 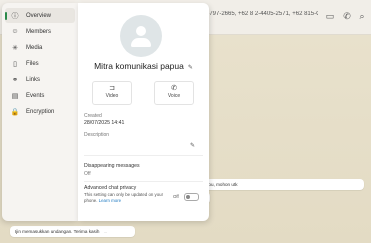 I want to click on advanced-privacy-toggle, so click(x=191, y=197).